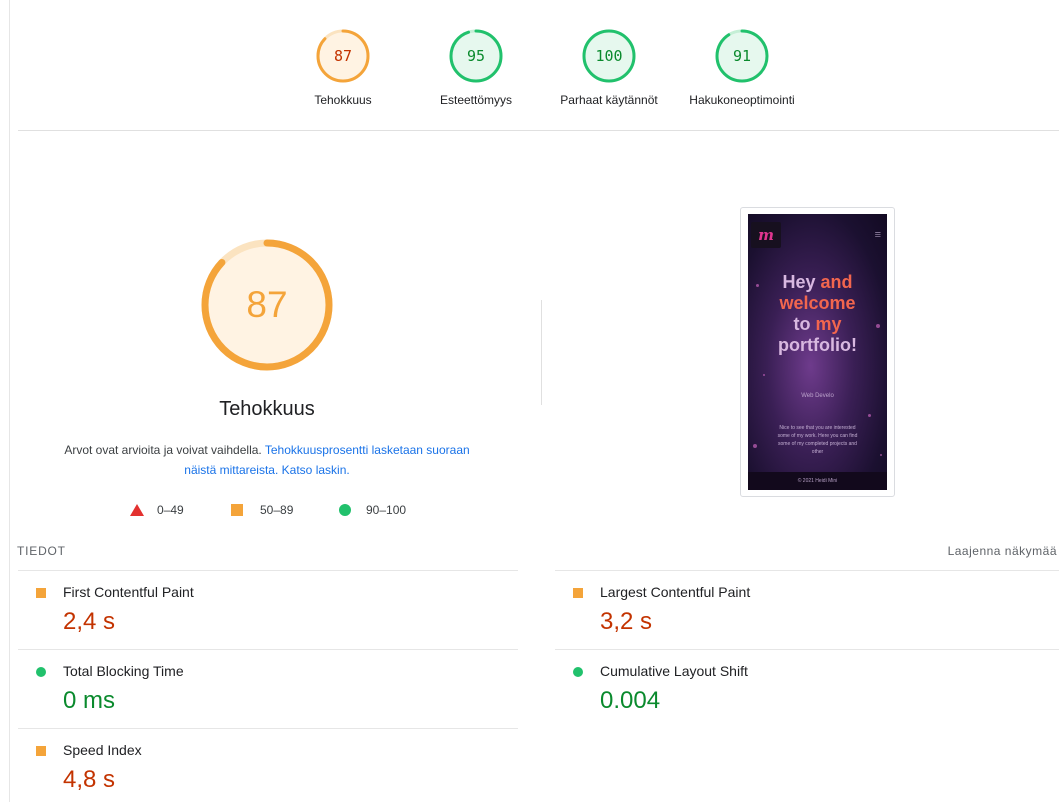  What do you see at coordinates (316, 470) in the screenshot?
I see `calculator-link: Katso laskin.` at bounding box center [316, 470].